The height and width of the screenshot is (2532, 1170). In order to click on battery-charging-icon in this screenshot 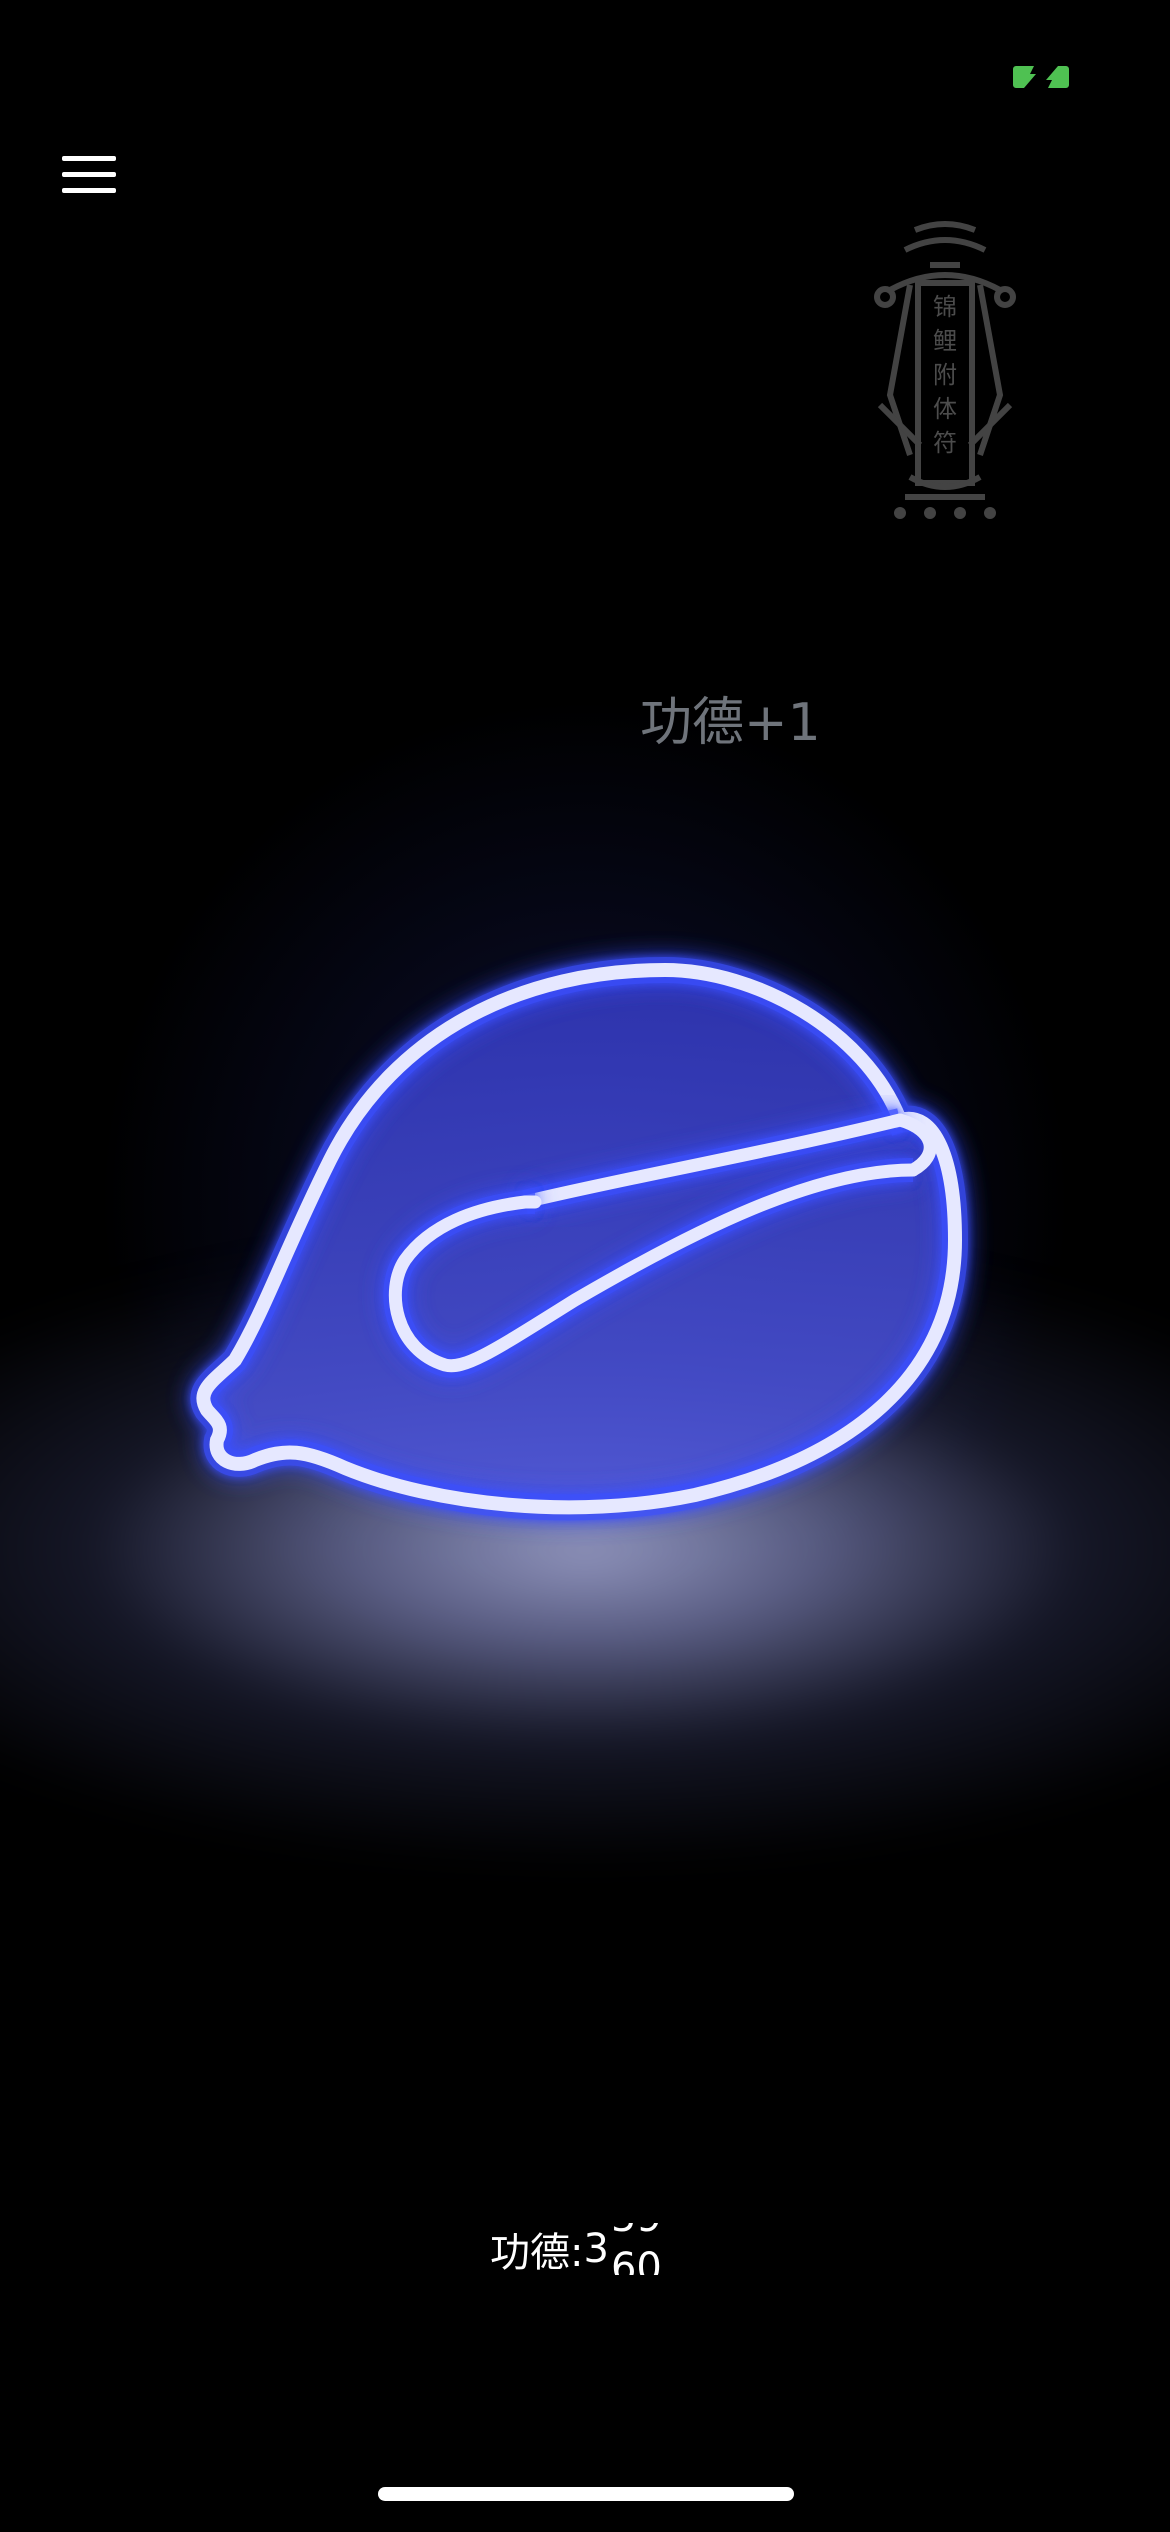, I will do `click(1041, 77)`.